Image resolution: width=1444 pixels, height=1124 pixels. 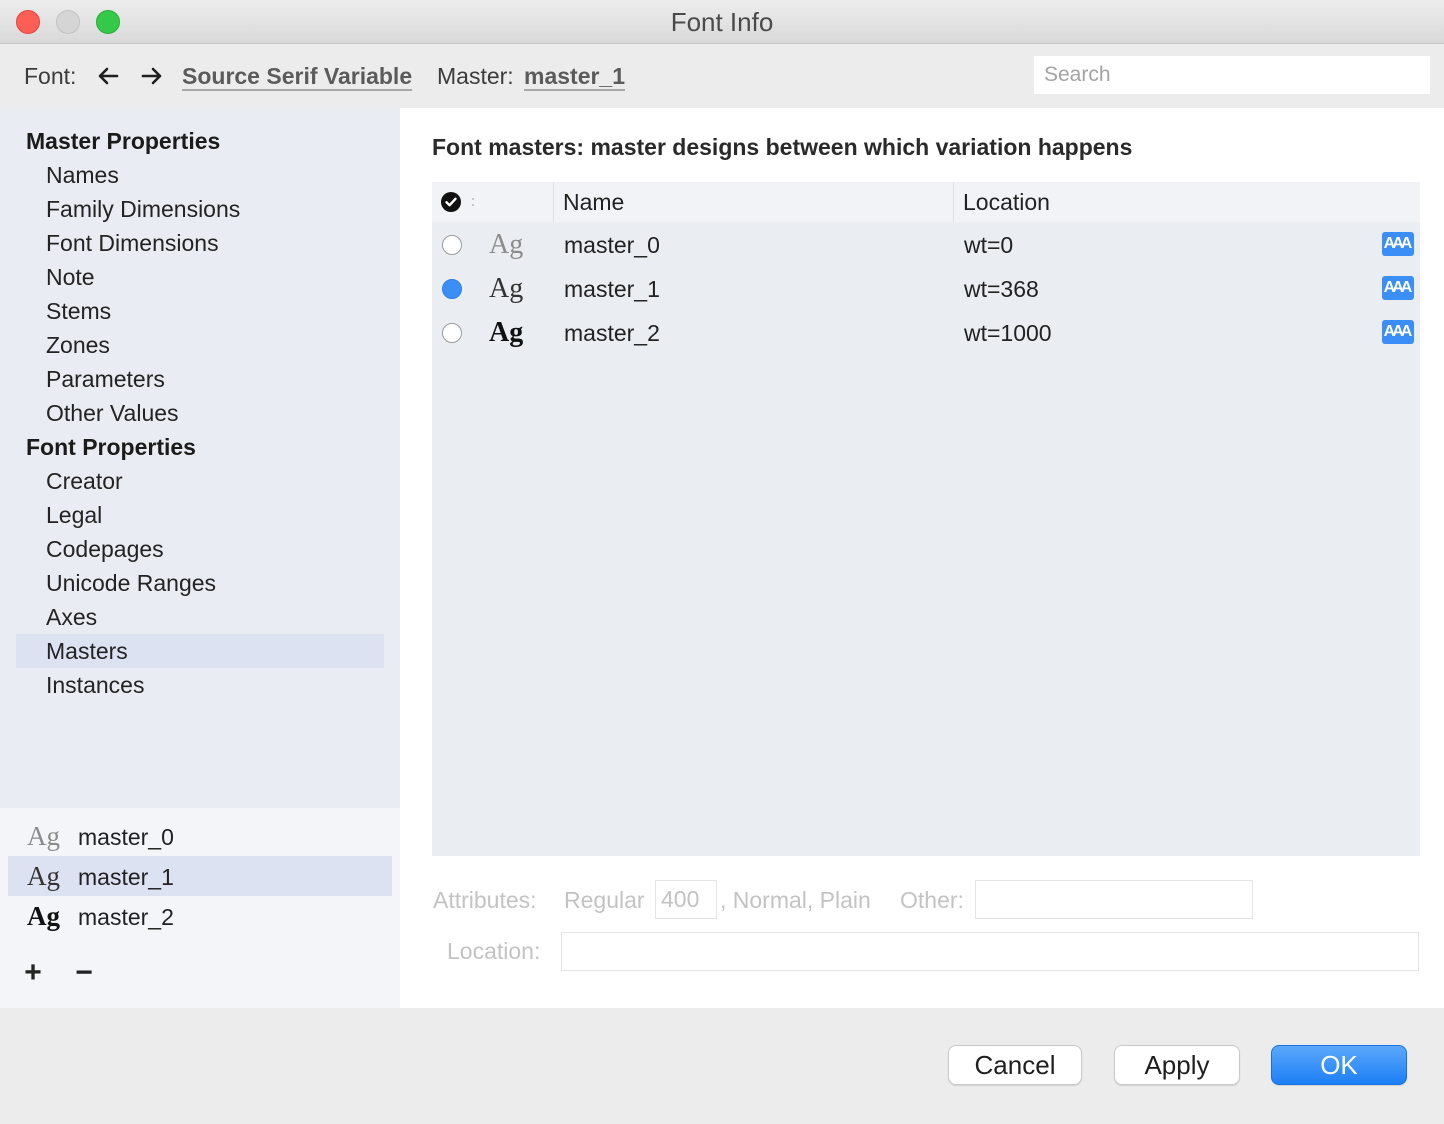 What do you see at coordinates (593, 202) in the screenshot?
I see `column-header-name: Name` at bounding box center [593, 202].